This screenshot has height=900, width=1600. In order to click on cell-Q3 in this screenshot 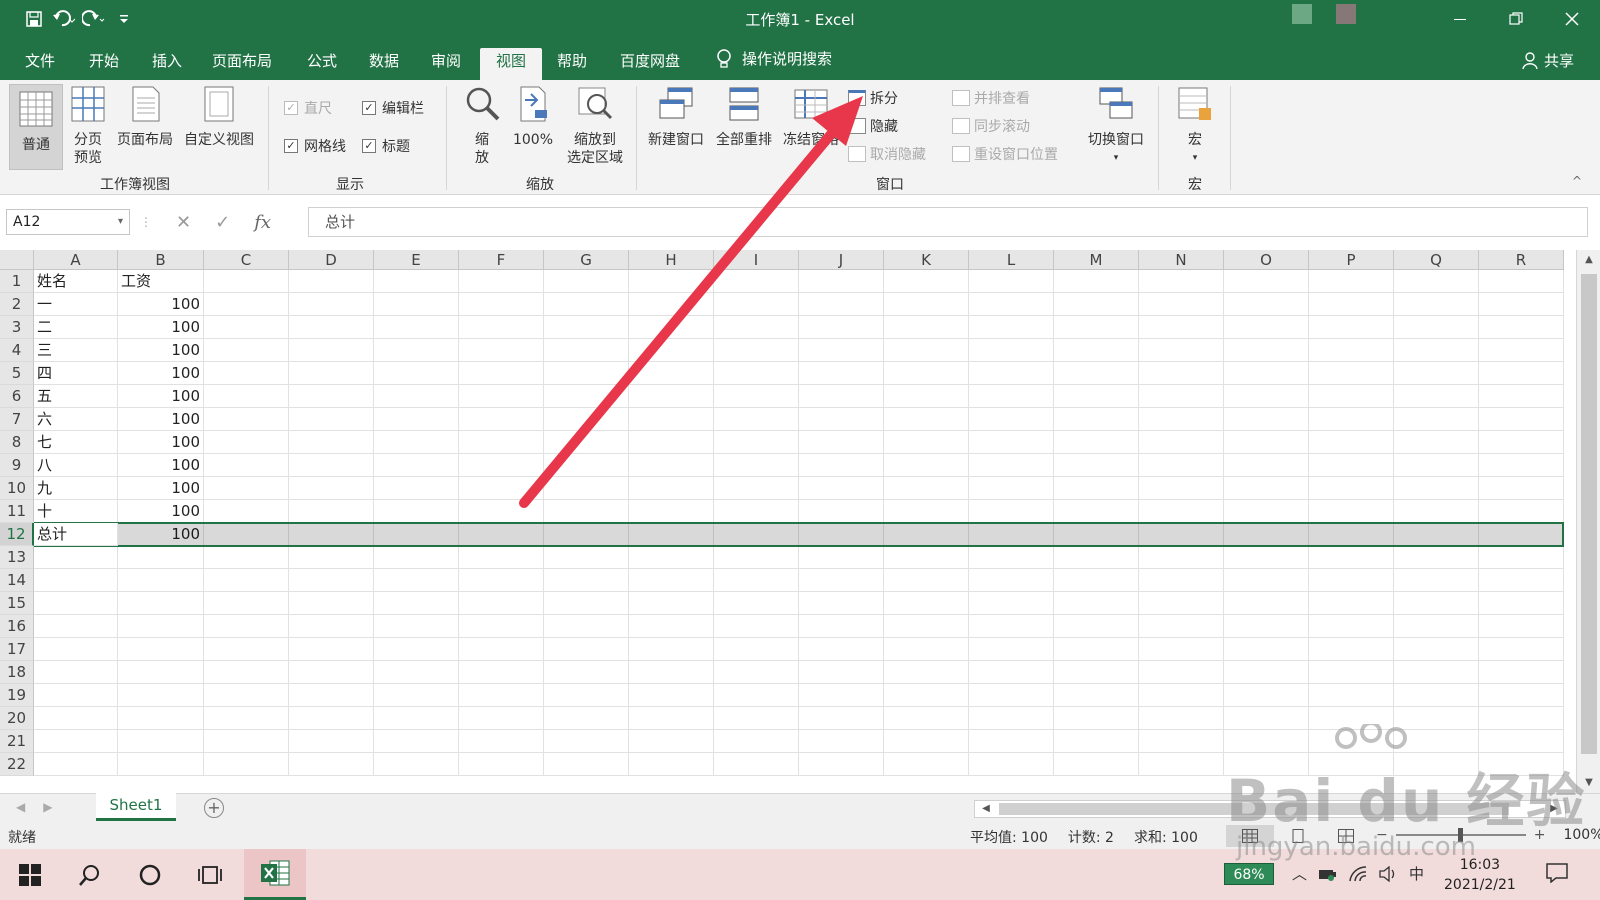, I will do `click(1436, 327)`.